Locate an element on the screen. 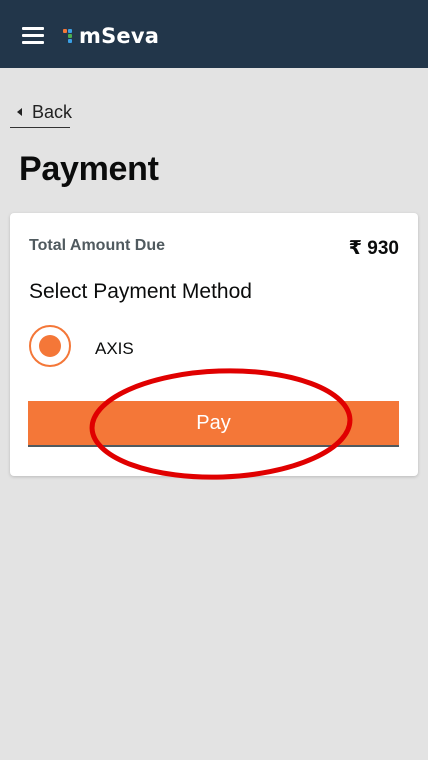 This screenshot has height=760, width=428. caret-left-icon is located at coordinates (19, 112).